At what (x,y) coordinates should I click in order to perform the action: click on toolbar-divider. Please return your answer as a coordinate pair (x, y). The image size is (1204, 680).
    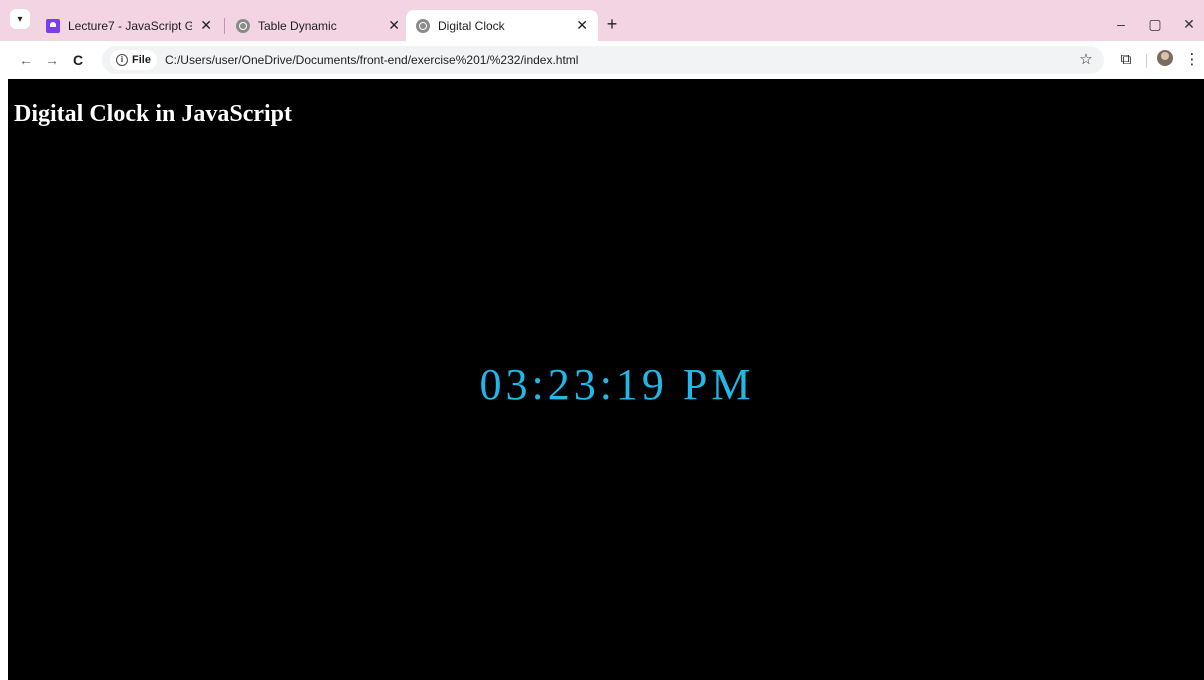
    Looking at the image, I should click on (1146, 61).